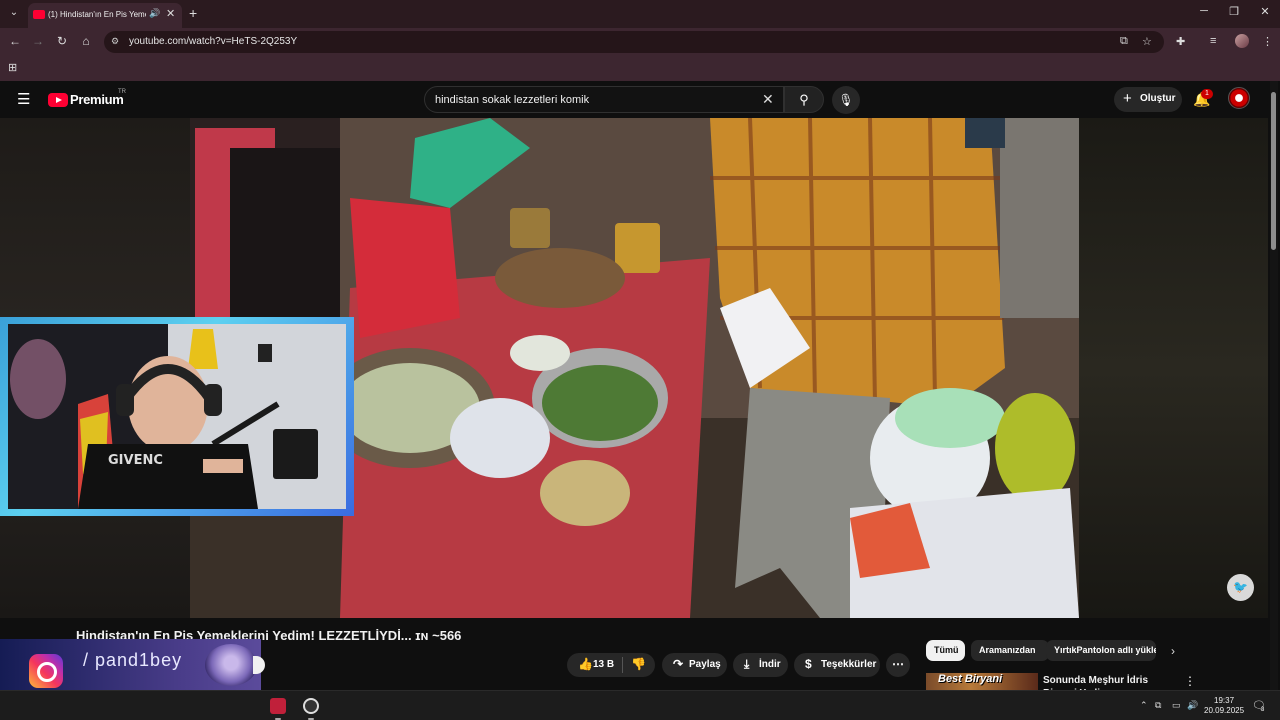 This screenshot has height=720, width=1280. Describe the element at coordinates (46, 671) in the screenshot. I see `instagram-icon` at that location.